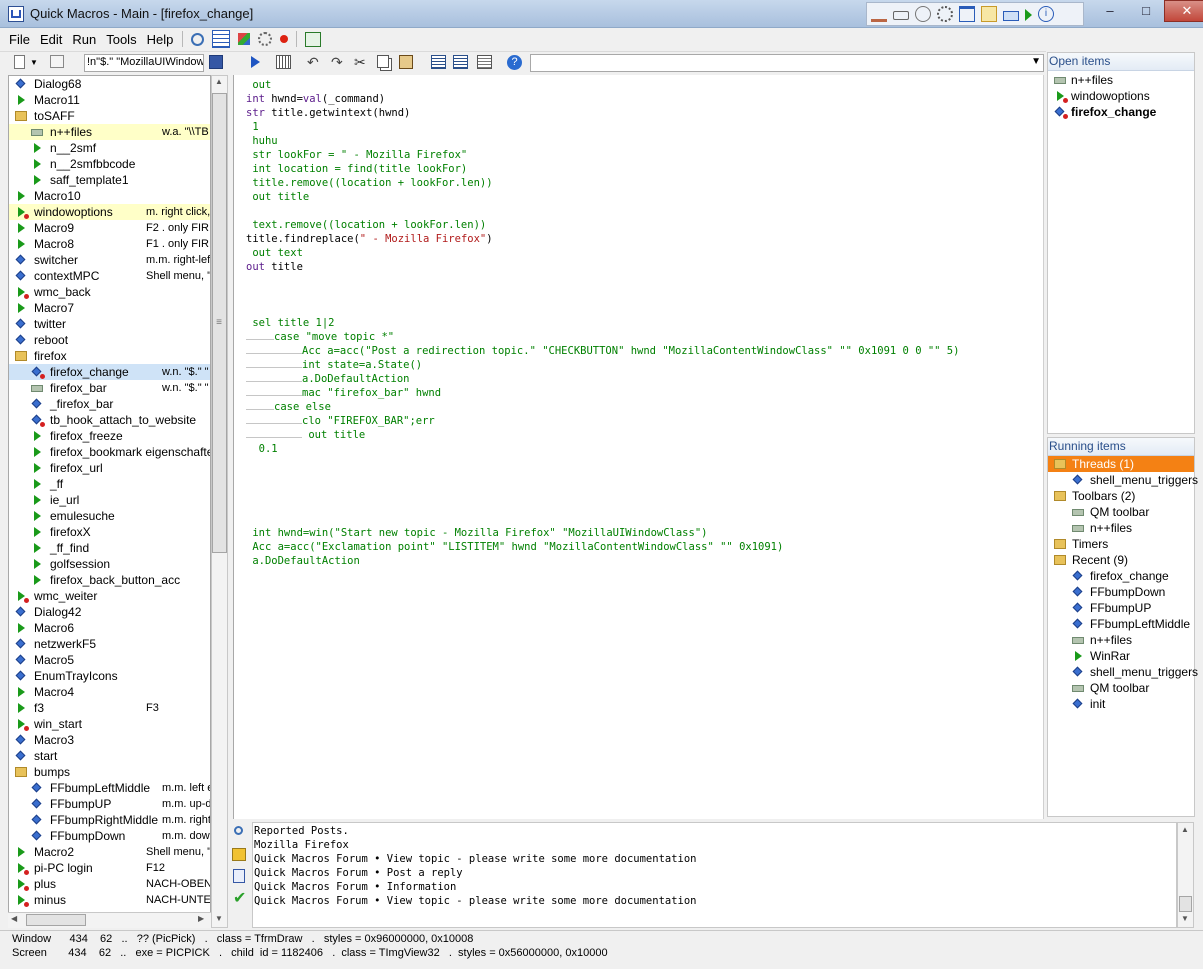 This screenshot has height=969, width=1203. Describe the element at coordinates (109, 788) in the screenshot. I see `tree-item: FFbumpLeftMiddle m.m. left e` at that location.